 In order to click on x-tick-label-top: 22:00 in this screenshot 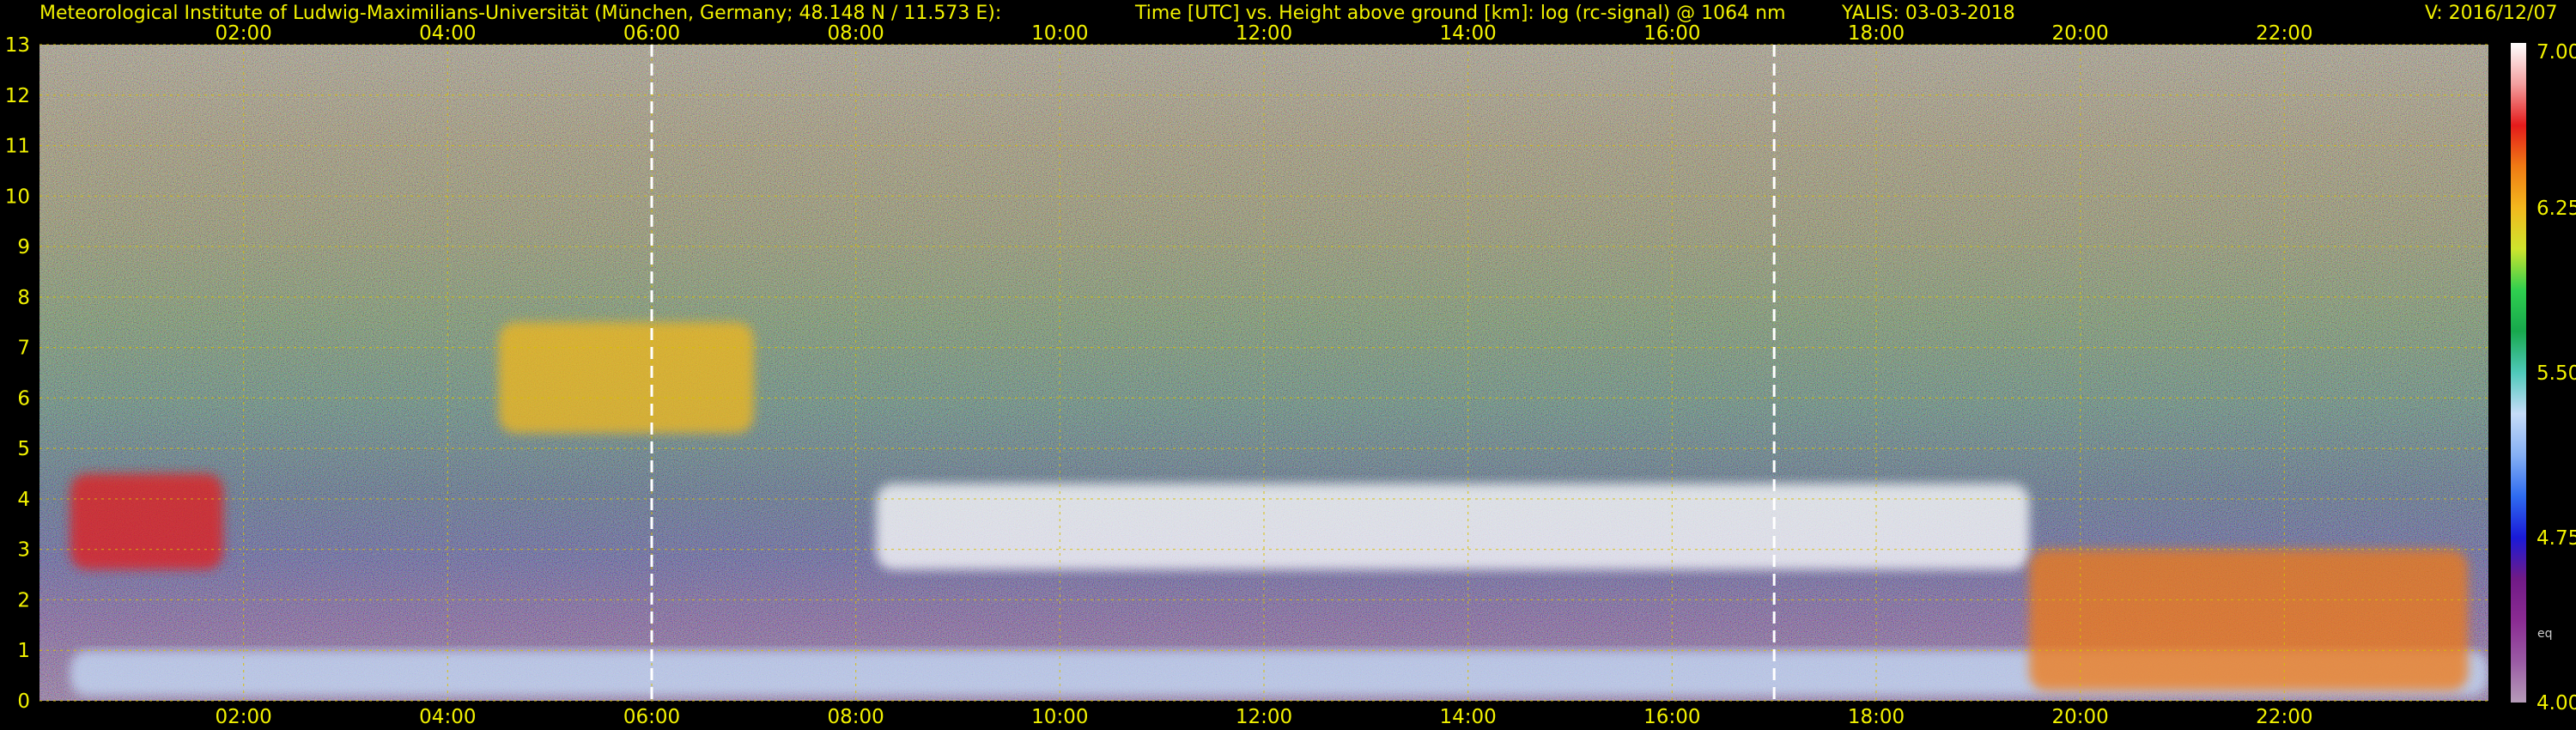, I will do `click(2284, 33)`.